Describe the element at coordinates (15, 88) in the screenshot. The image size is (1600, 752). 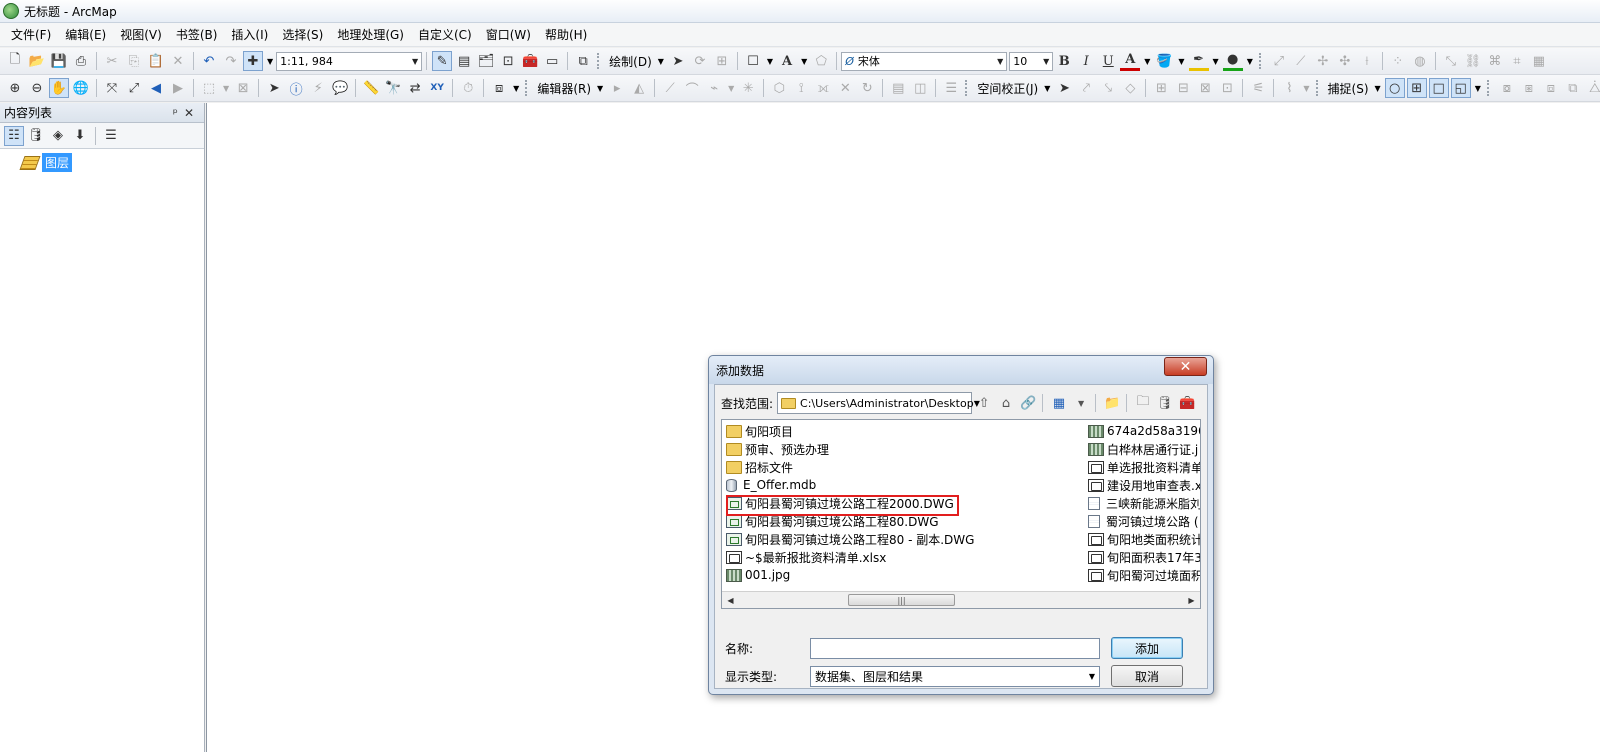
I see `zoom-in-icon: ⊕` at that location.